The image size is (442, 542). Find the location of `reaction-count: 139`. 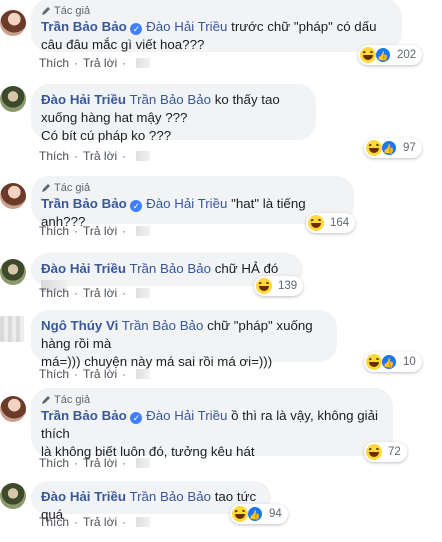

reaction-count: 139 is located at coordinates (288, 286).